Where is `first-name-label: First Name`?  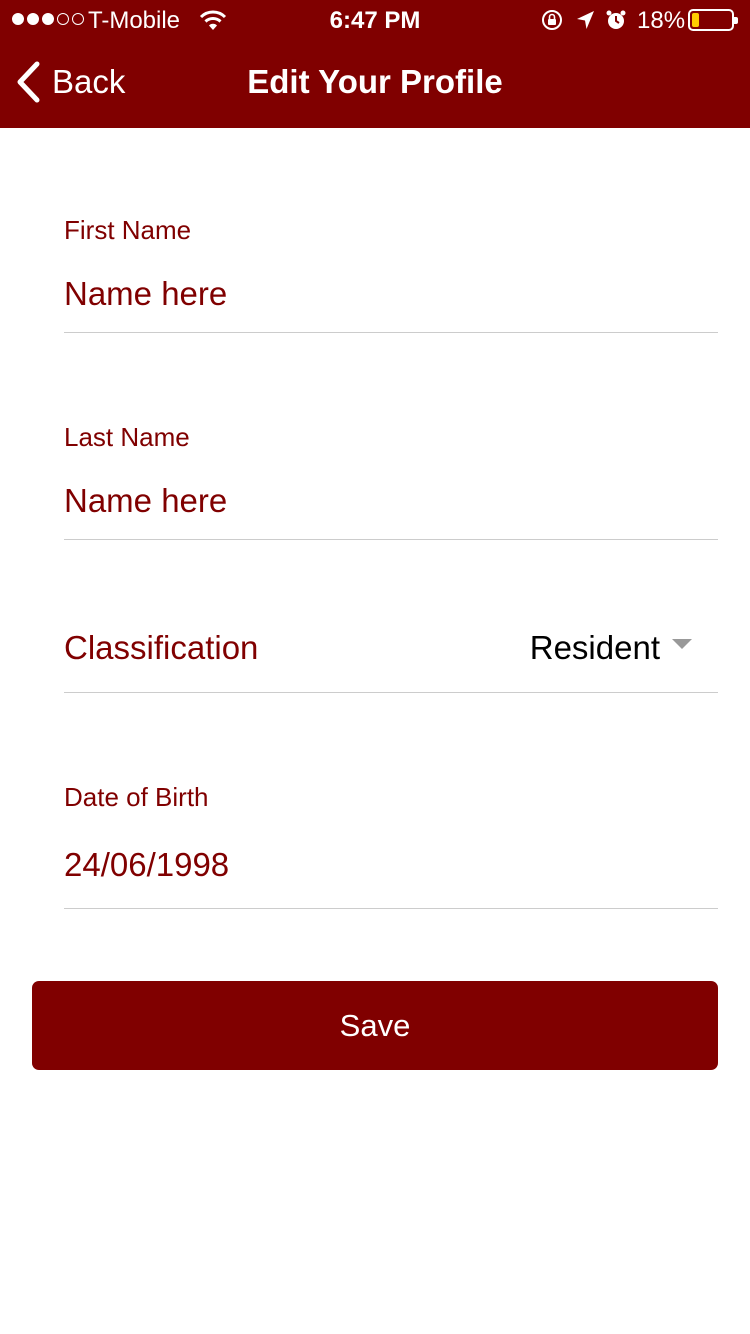 first-name-label: First Name is located at coordinates (128, 230).